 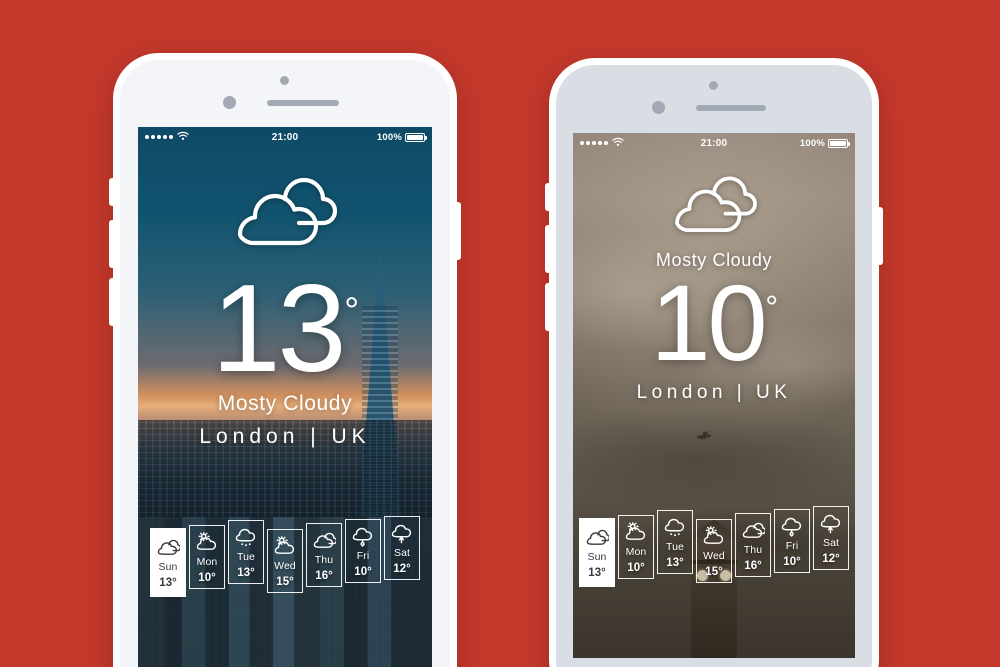 I want to click on volume-down-button-left, so click(x=111, y=302).